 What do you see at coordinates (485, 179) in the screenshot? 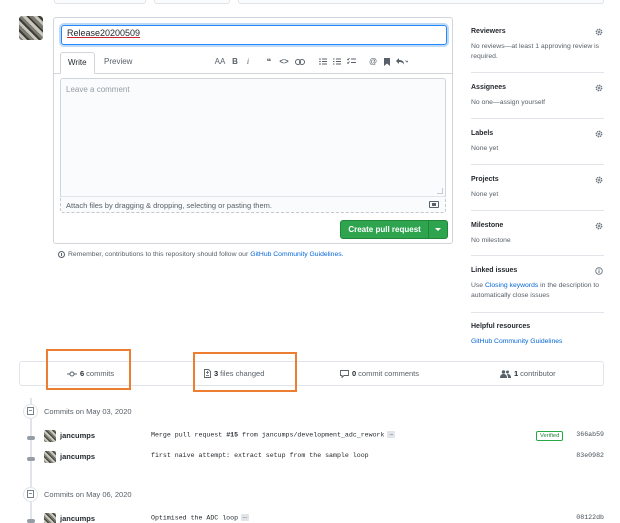
I see `projects-title: Projects` at bounding box center [485, 179].